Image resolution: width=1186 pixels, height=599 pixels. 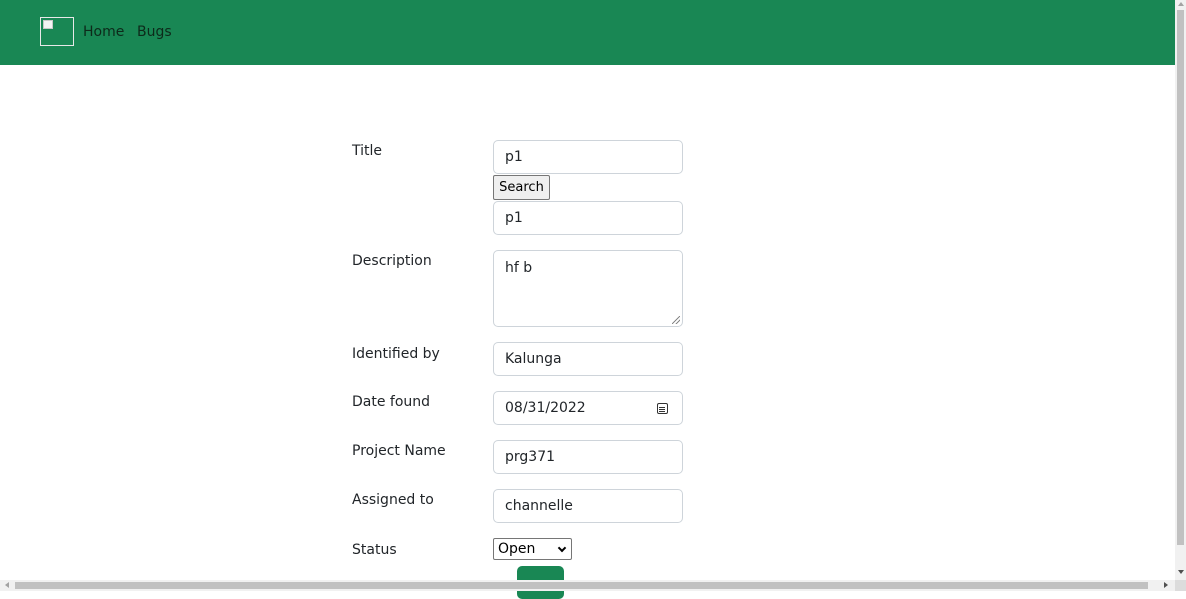 What do you see at coordinates (103, 32) in the screenshot?
I see `nav-link-home: Home` at bounding box center [103, 32].